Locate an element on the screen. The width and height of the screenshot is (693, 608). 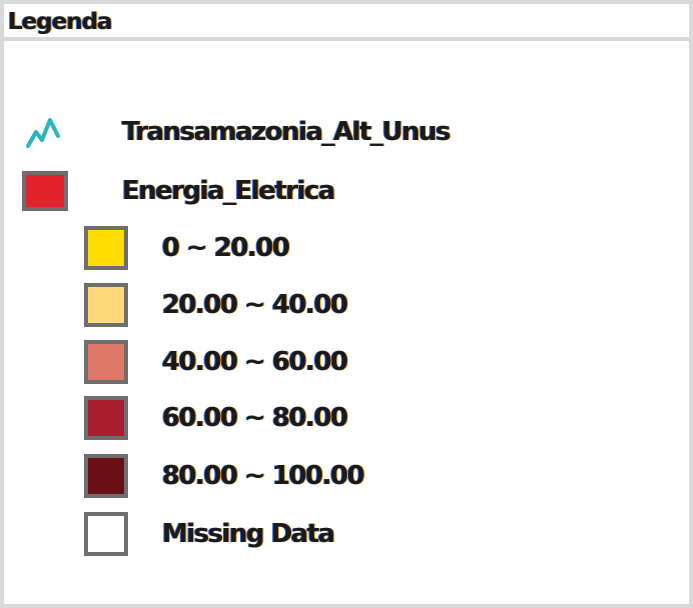
class-label: 80.00 ~ 100.00 is located at coordinates (263, 476).